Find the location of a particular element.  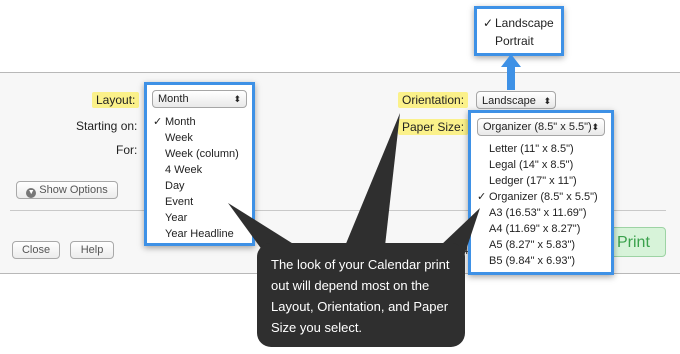

tooltip-pointer-top is located at coordinates (372, 179).